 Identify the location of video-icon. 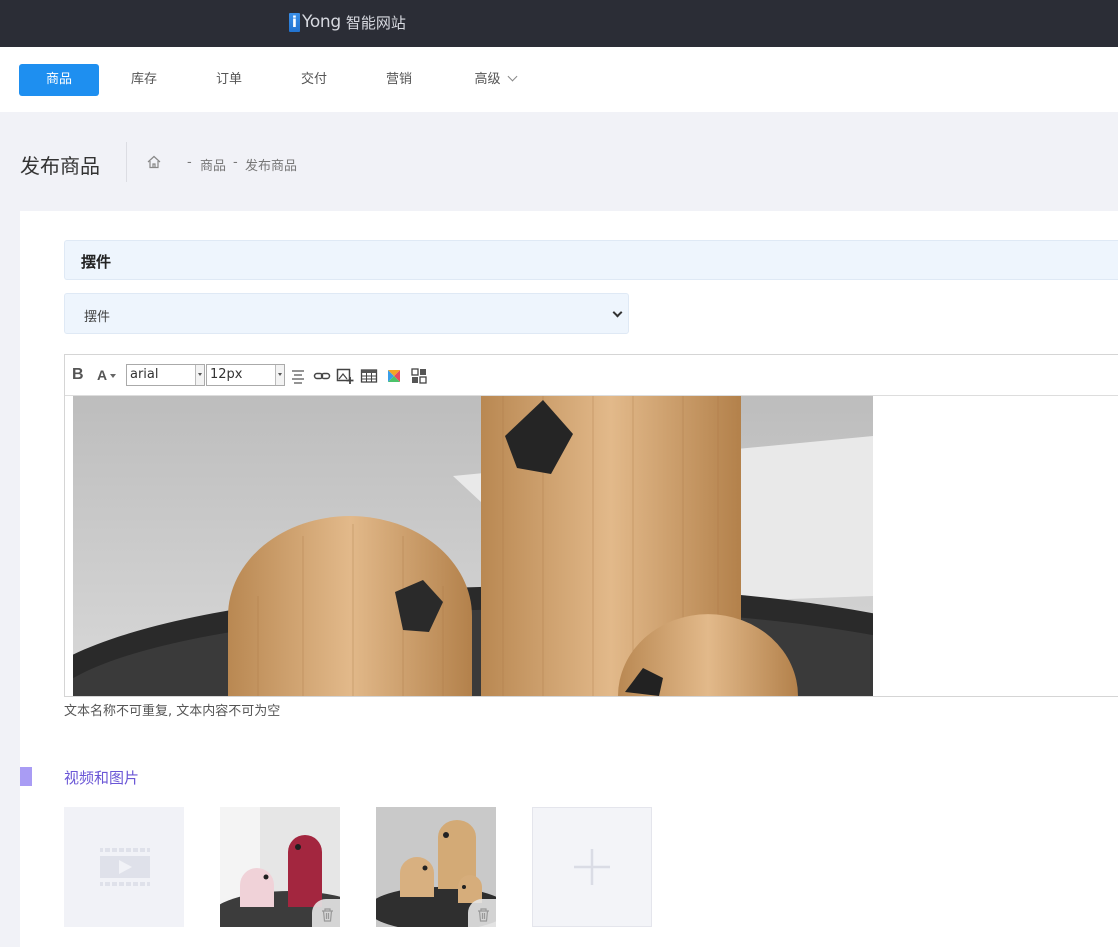
(125, 867).